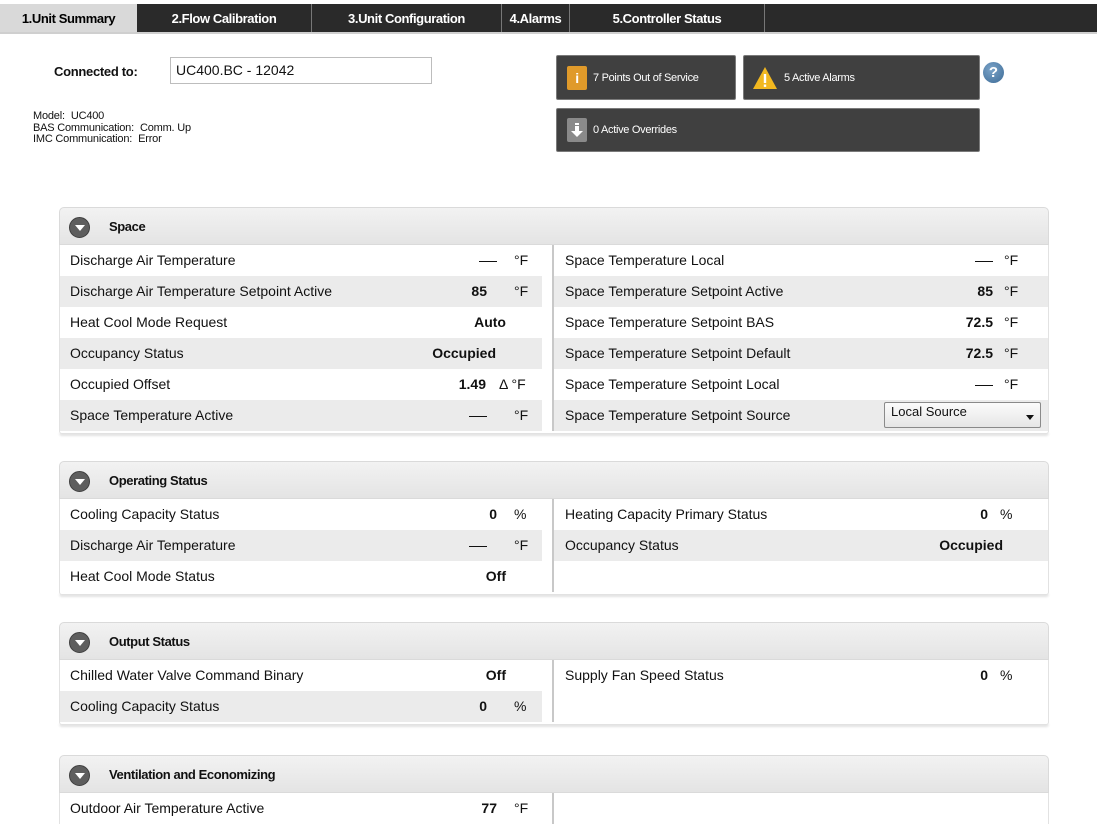  What do you see at coordinates (768, 130) in the screenshot?
I see `active-overrides-button: 0 Active Overrides` at bounding box center [768, 130].